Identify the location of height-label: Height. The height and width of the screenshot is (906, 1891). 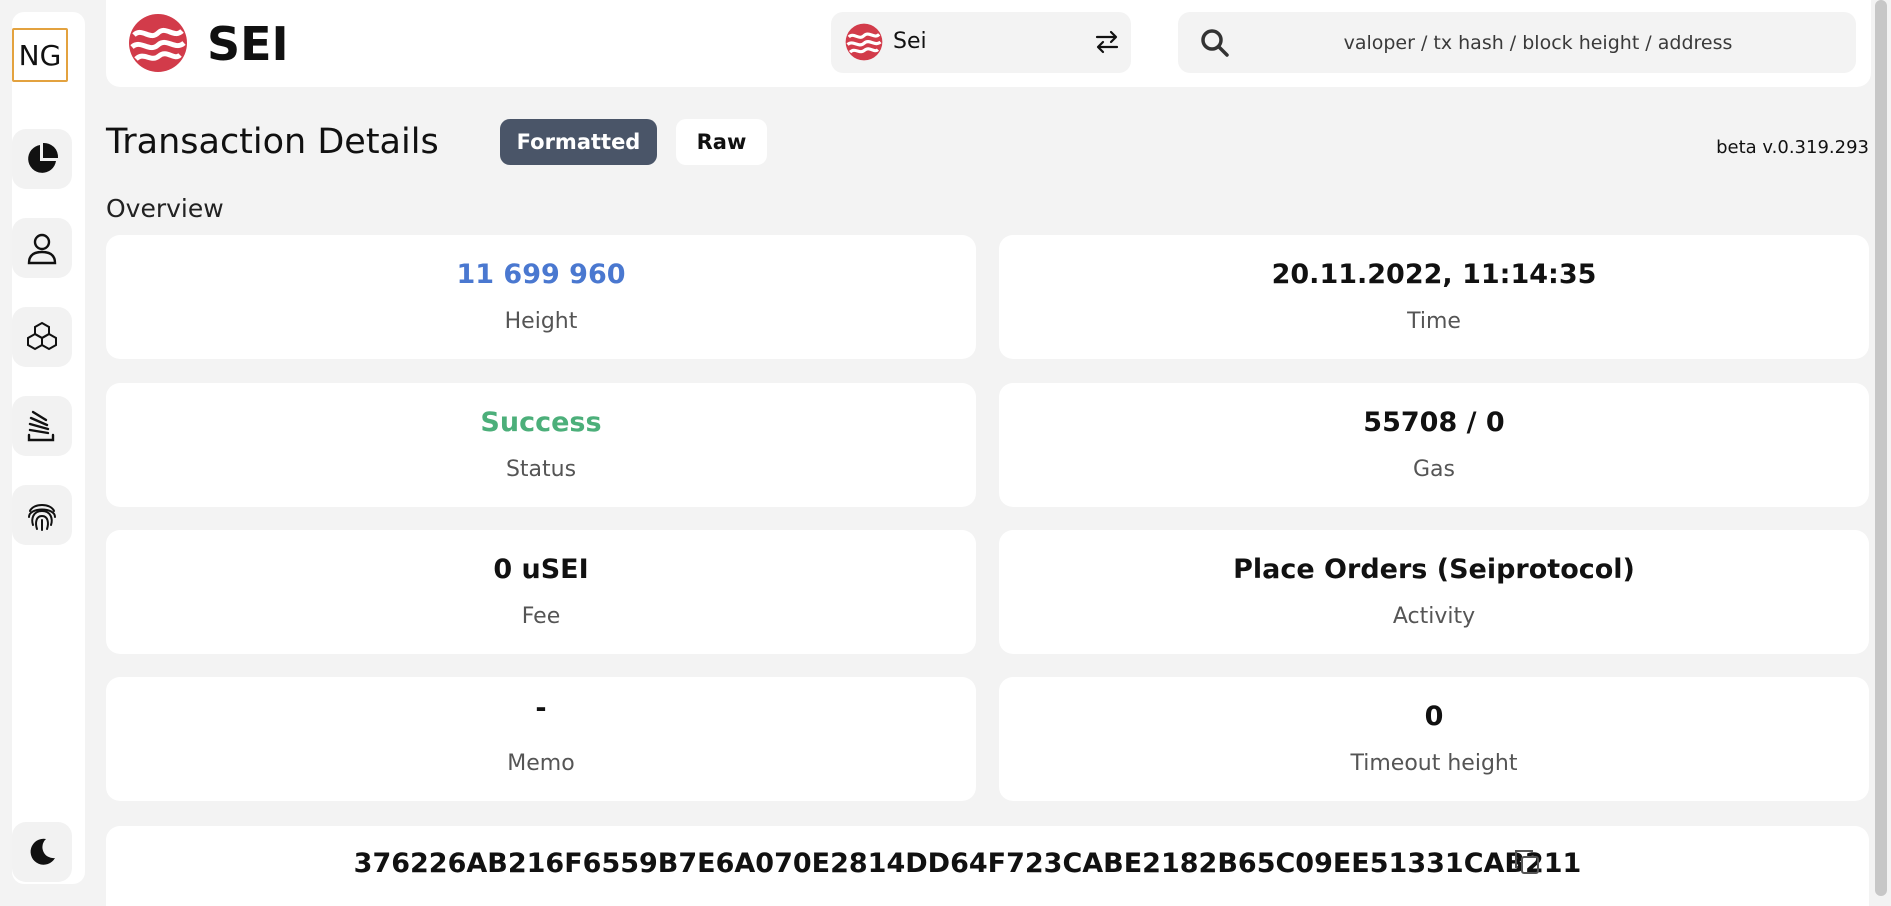
(541, 321).